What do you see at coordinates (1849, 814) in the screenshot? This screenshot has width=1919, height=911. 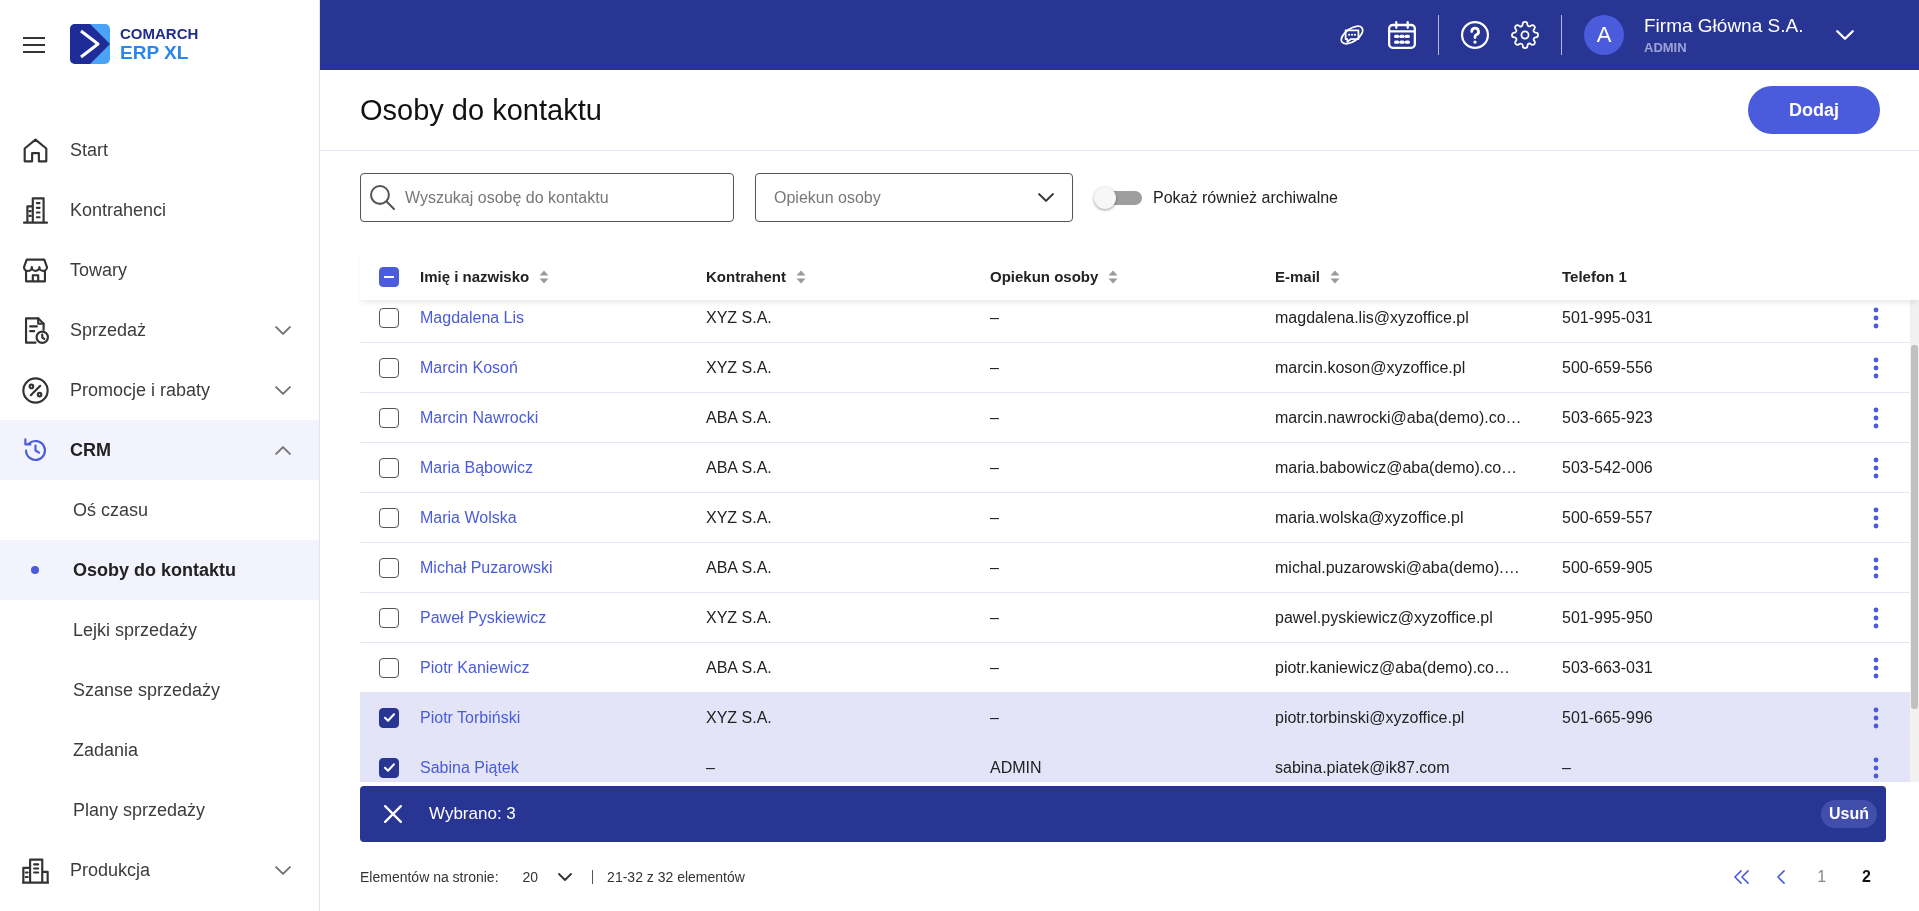 I see `delete-button: Usuń` at bounding box center [1849, 814].